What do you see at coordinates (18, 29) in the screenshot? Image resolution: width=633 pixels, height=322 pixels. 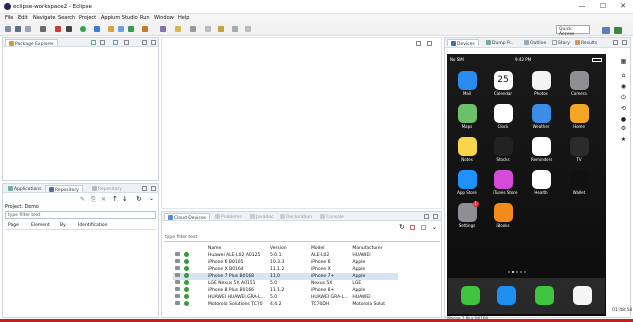 I see `save-icon` at bounding box center [18, 29].